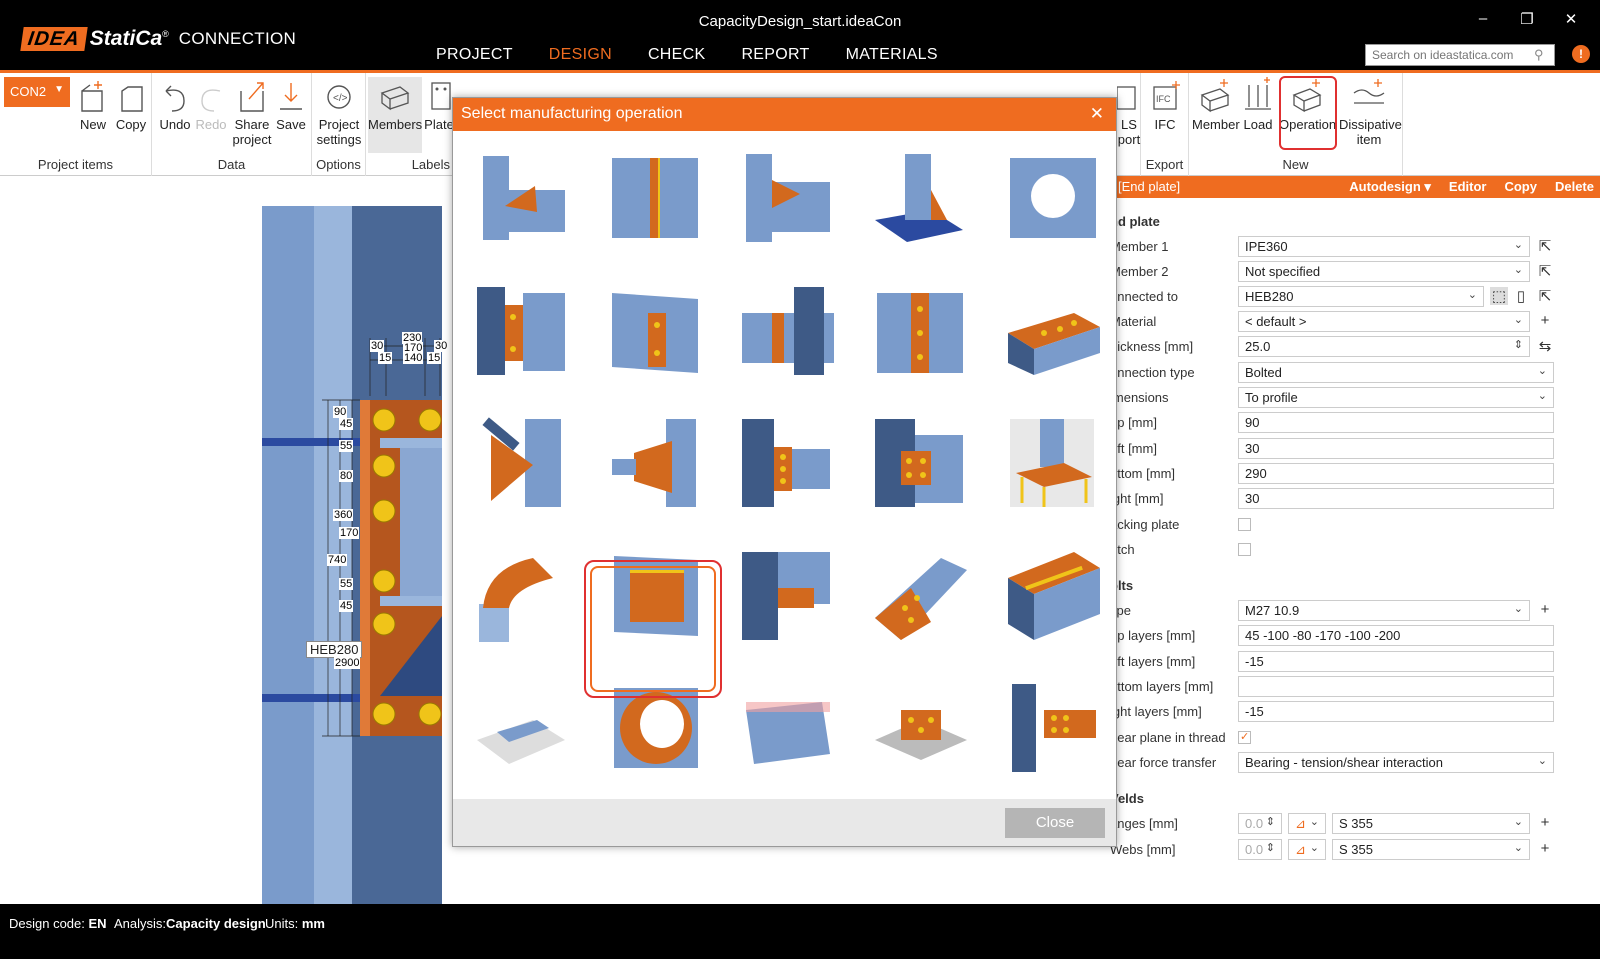  Describe the element at coordinates (1396, 762) in the screenshot. I see `shear-force-transfer-select: Bearing - tension/shear interaction ⌄` at that location.